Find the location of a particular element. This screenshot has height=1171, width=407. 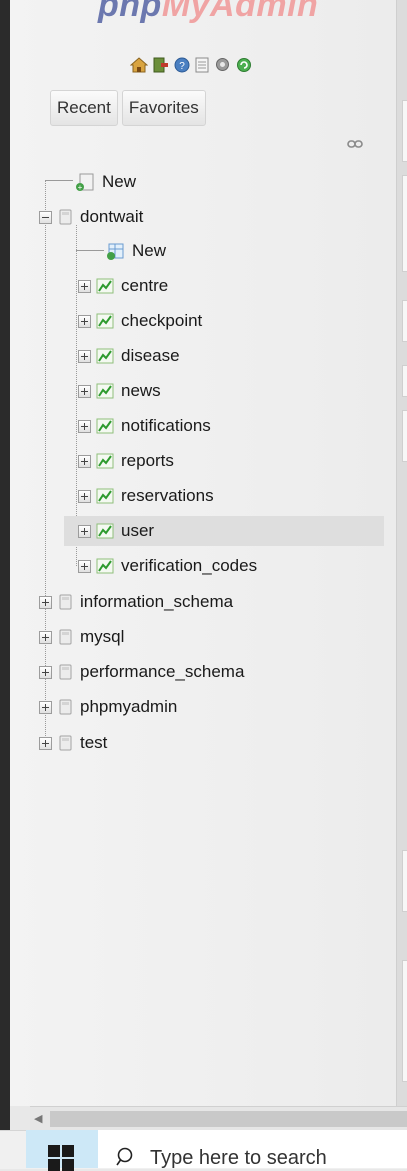

tree-item-label: dontwait is located at coordinates (112, 216).